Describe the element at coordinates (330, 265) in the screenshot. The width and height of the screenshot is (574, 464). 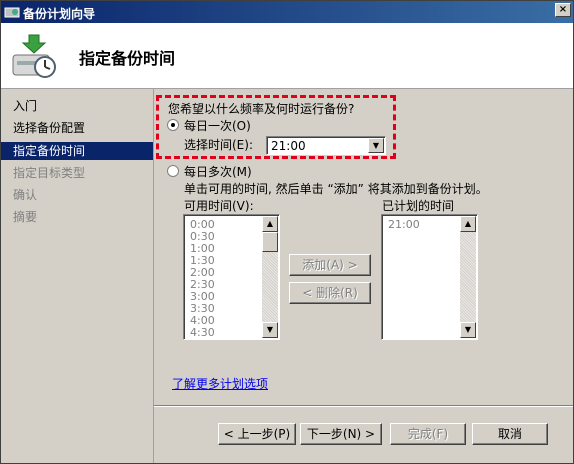
I see `add-button: 添加(A) >` at that location.